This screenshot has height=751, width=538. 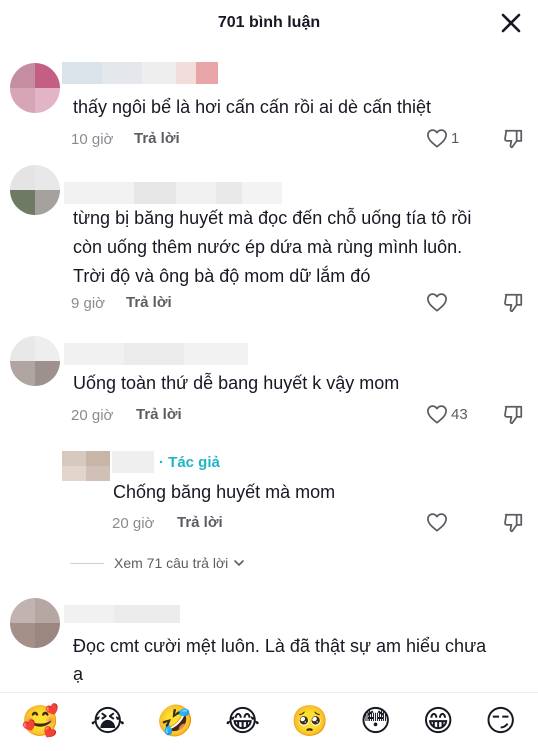 I want to click on author-badge: · Tác giả, so click(x=189, y=462).